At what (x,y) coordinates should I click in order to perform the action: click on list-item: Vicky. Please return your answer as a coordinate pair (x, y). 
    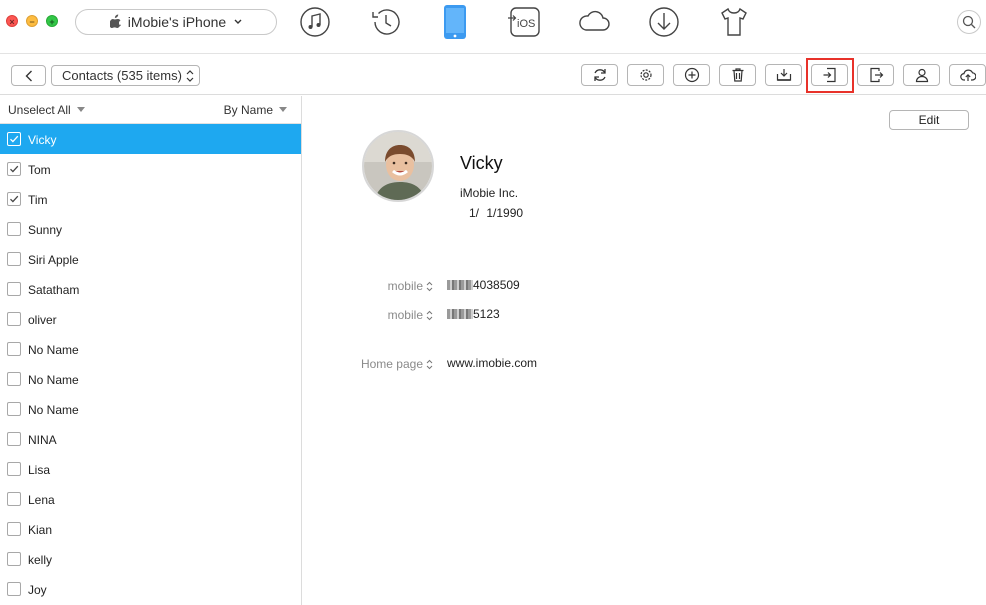
    Looking at the image, I should click on (150, 139).